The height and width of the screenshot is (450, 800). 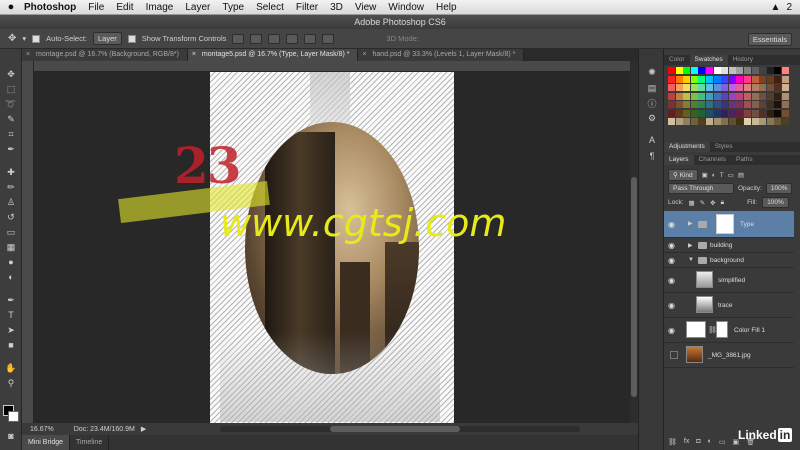 I want to click on crop-tool-icon: ⌗, so click(x=11, y=134).